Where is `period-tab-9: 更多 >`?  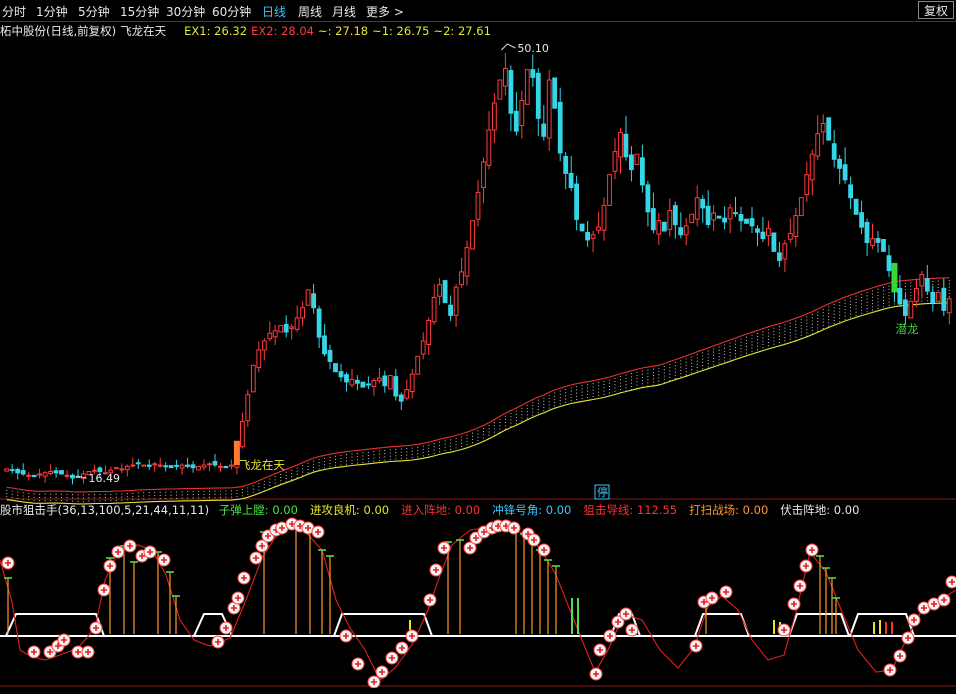
period-tab-9: 更多 > is located at coordinates (385, 11).